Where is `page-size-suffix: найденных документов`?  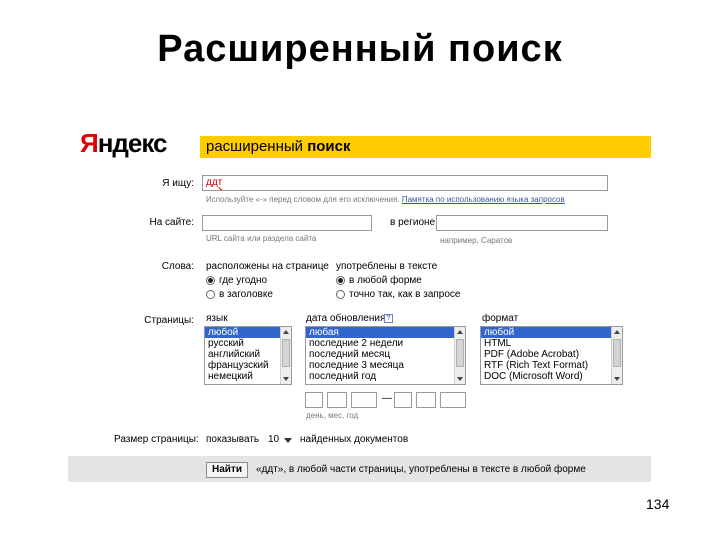 page-size-suffix: найденных документов is located at coordinates (354, 439).